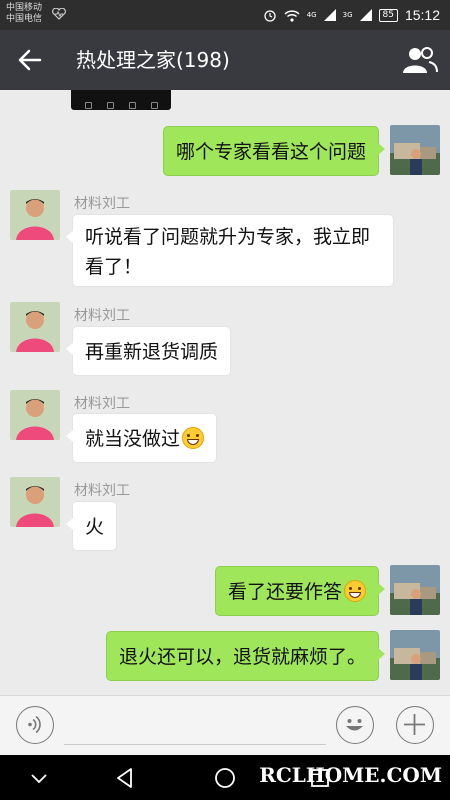  Describe the element at coordinates (133, 439) in the screenshot. I see `message-text: 就当没做过` at that location.